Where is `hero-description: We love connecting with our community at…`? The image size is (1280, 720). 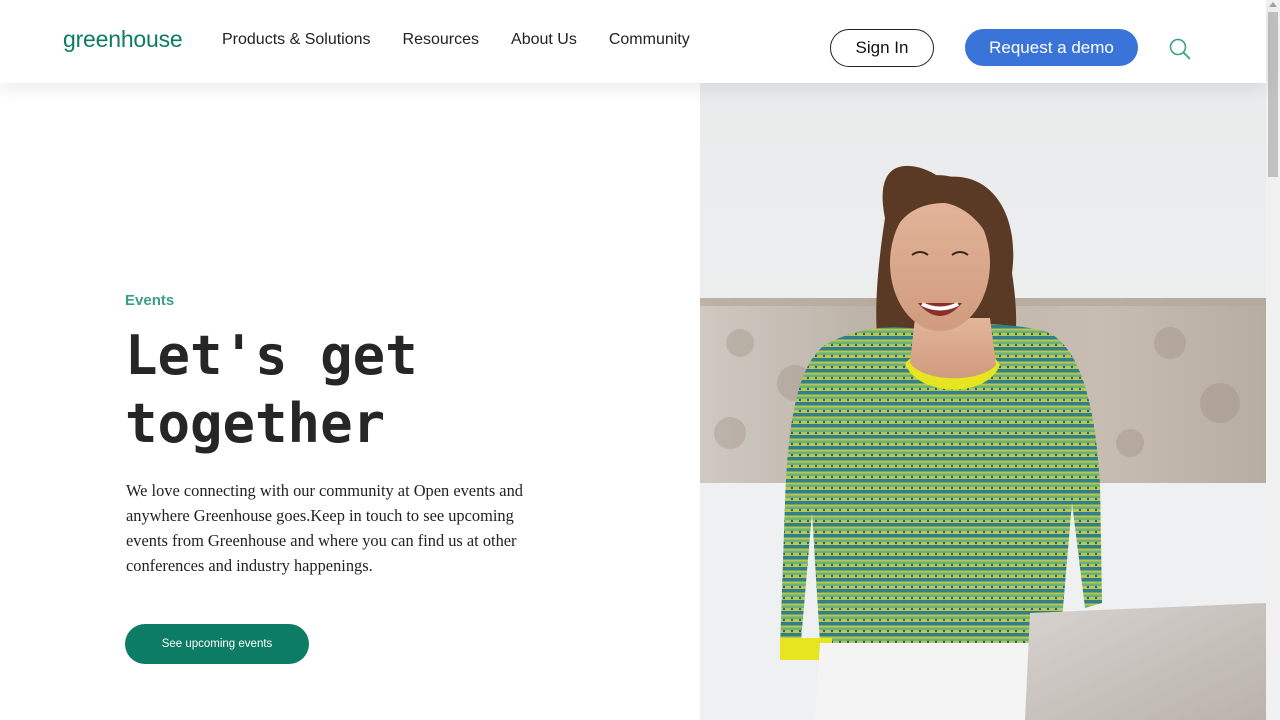
hero-description: We love connecting with our community at… is located at coordinates (324, 528).